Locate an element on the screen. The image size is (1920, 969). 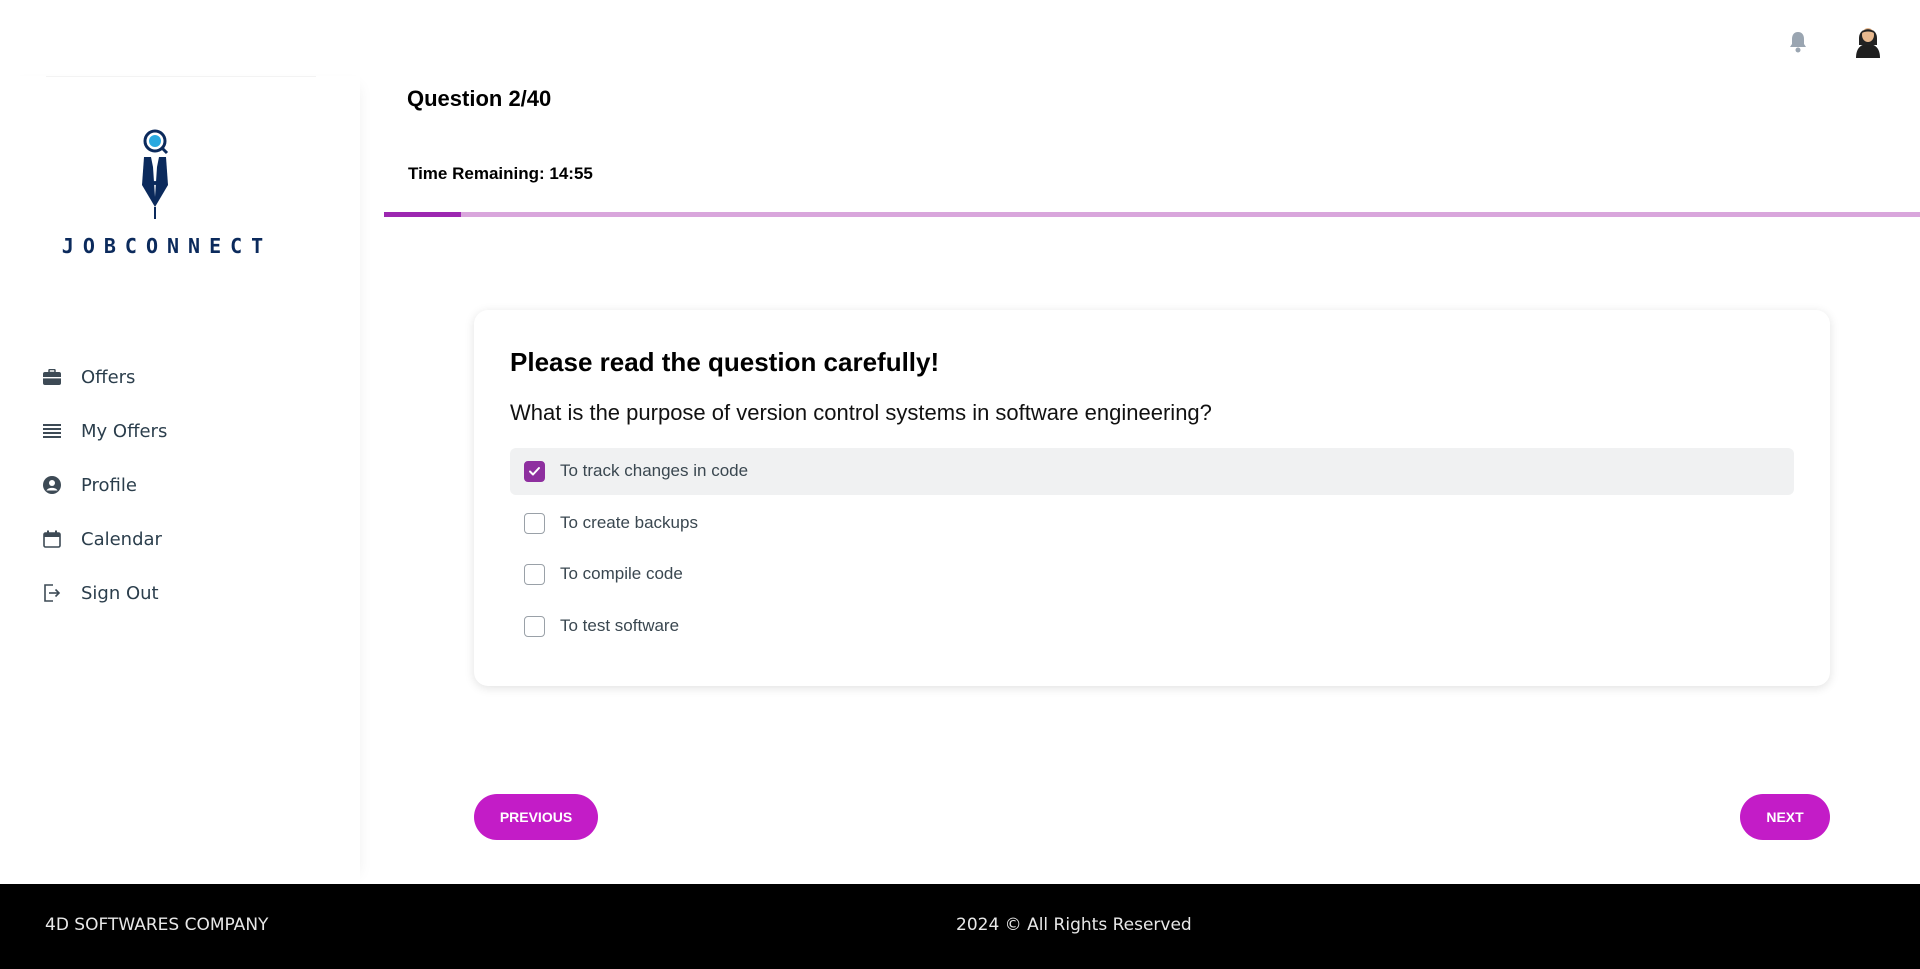
answer-option-label: To track changes in code is located at coordinates (654, 470).